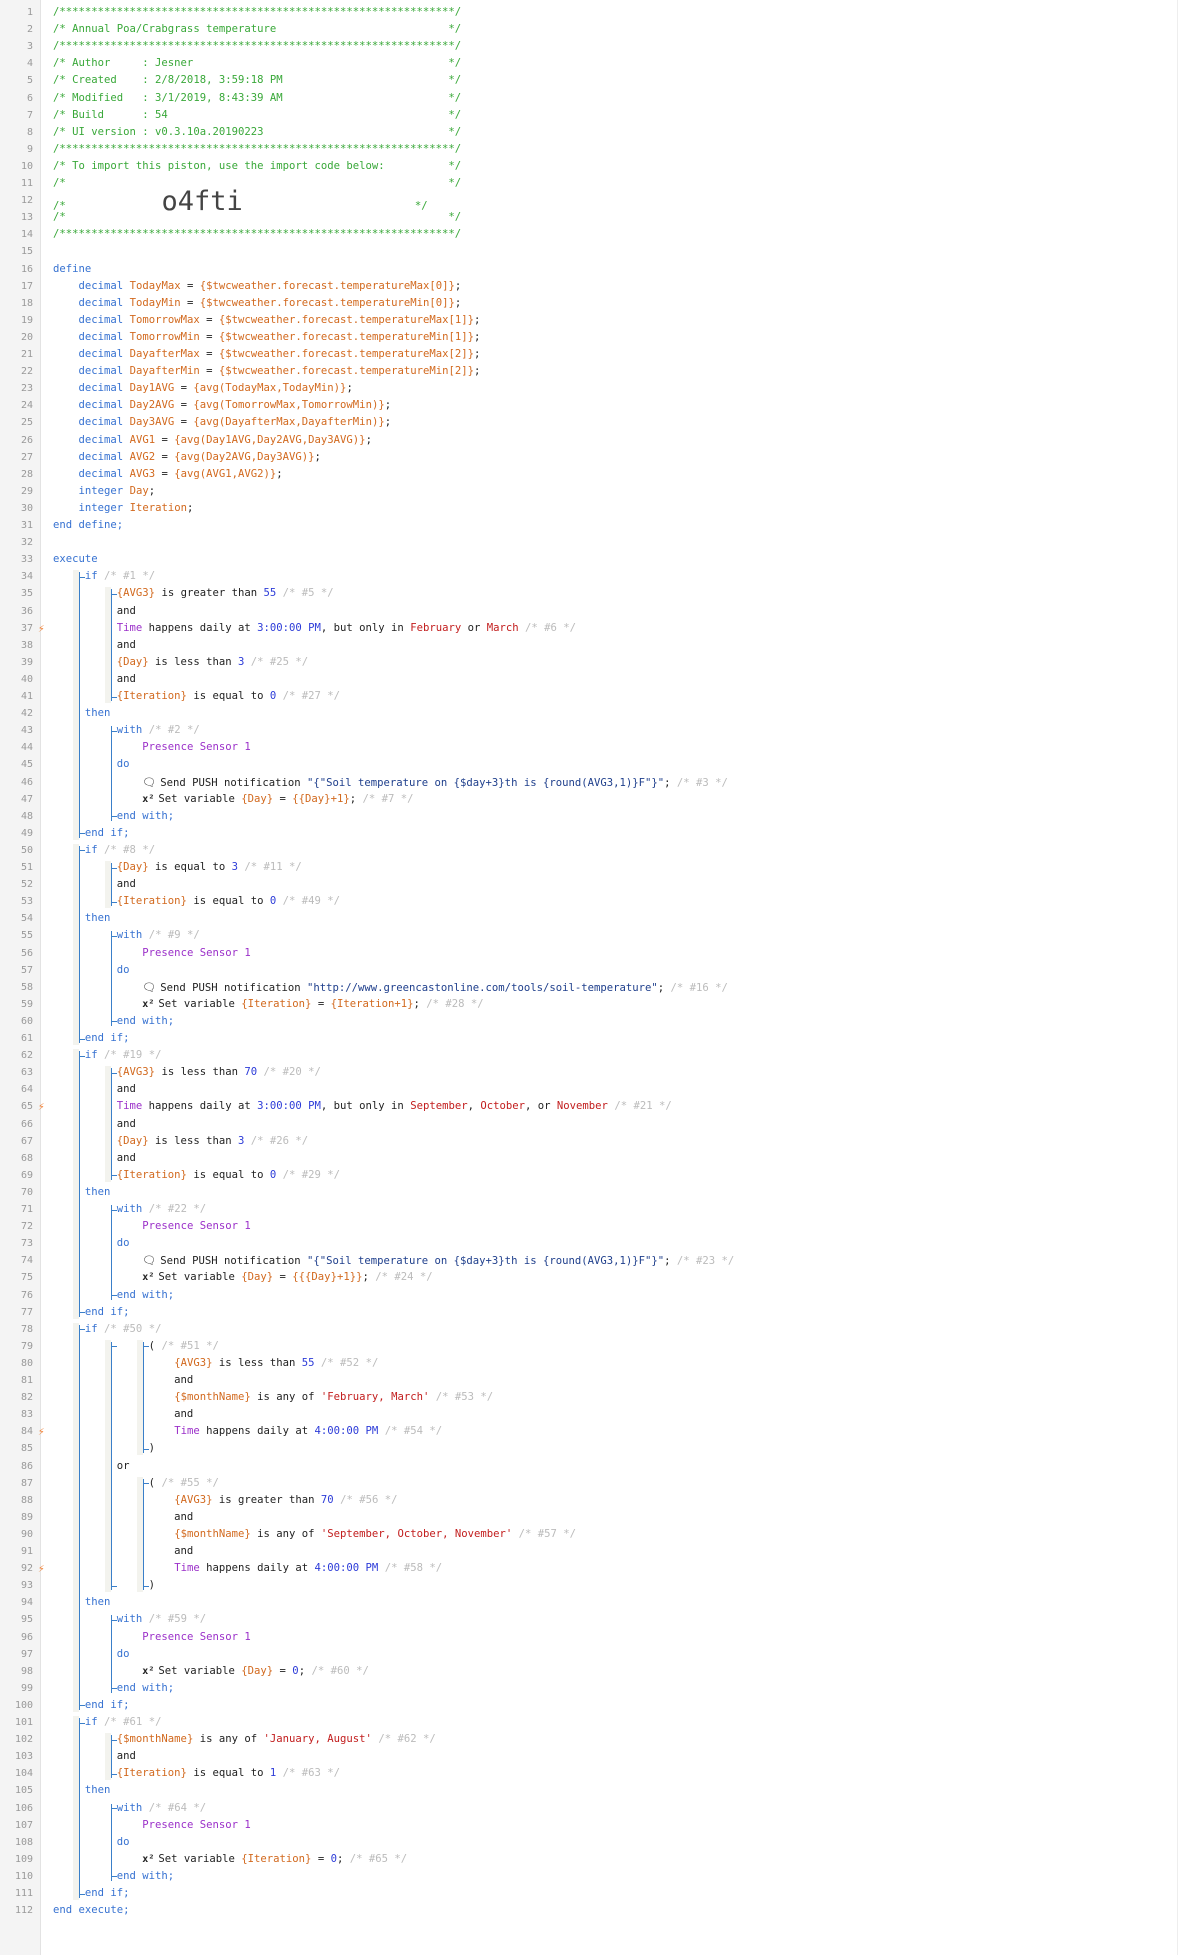 This screenshot has width=1178, height=1955. Describe the element at coordinates (26, 183) in the screenshot. I see `line-number: 11` at that location.